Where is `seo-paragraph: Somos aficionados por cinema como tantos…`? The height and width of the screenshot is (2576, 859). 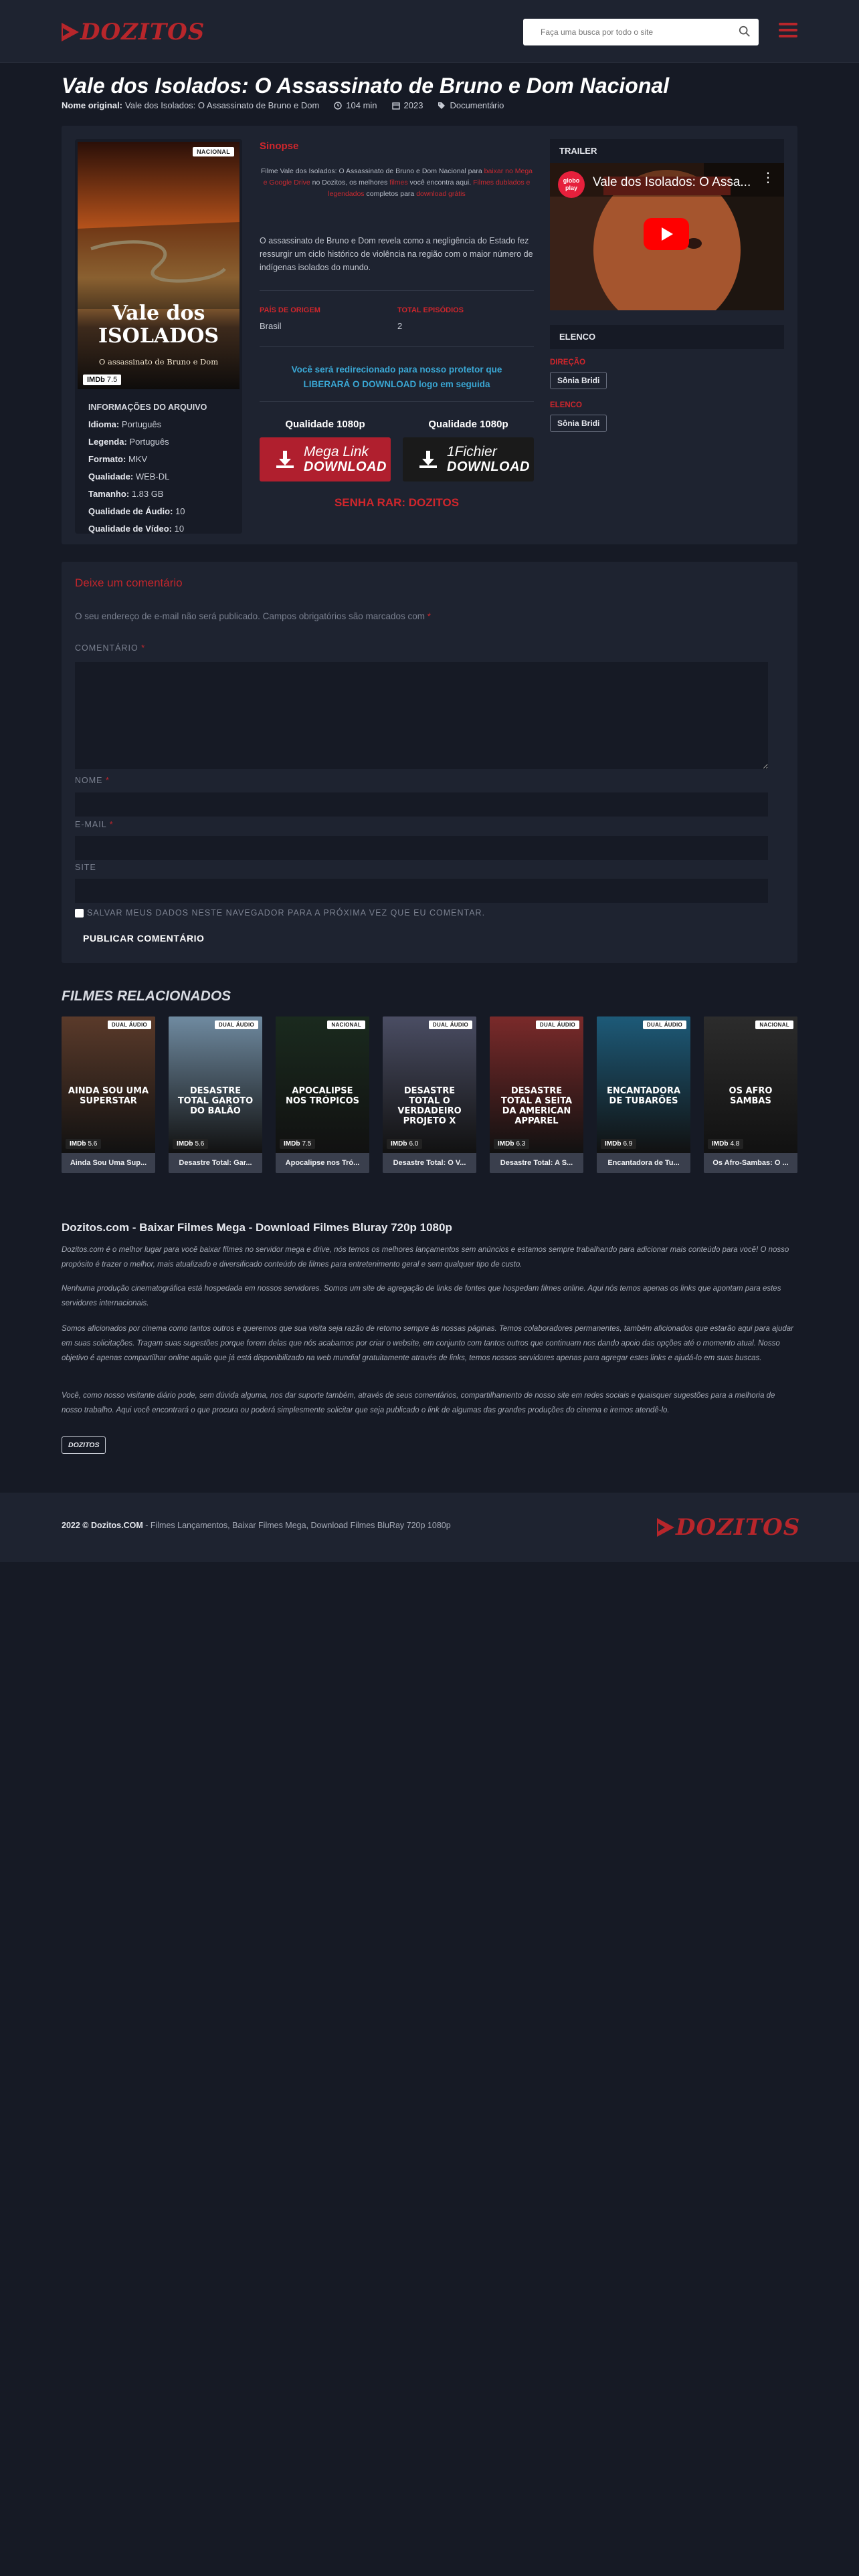 seo-paragraph: Somos aficionados por cinema como tantos… is located at coordinates (427, 1343).